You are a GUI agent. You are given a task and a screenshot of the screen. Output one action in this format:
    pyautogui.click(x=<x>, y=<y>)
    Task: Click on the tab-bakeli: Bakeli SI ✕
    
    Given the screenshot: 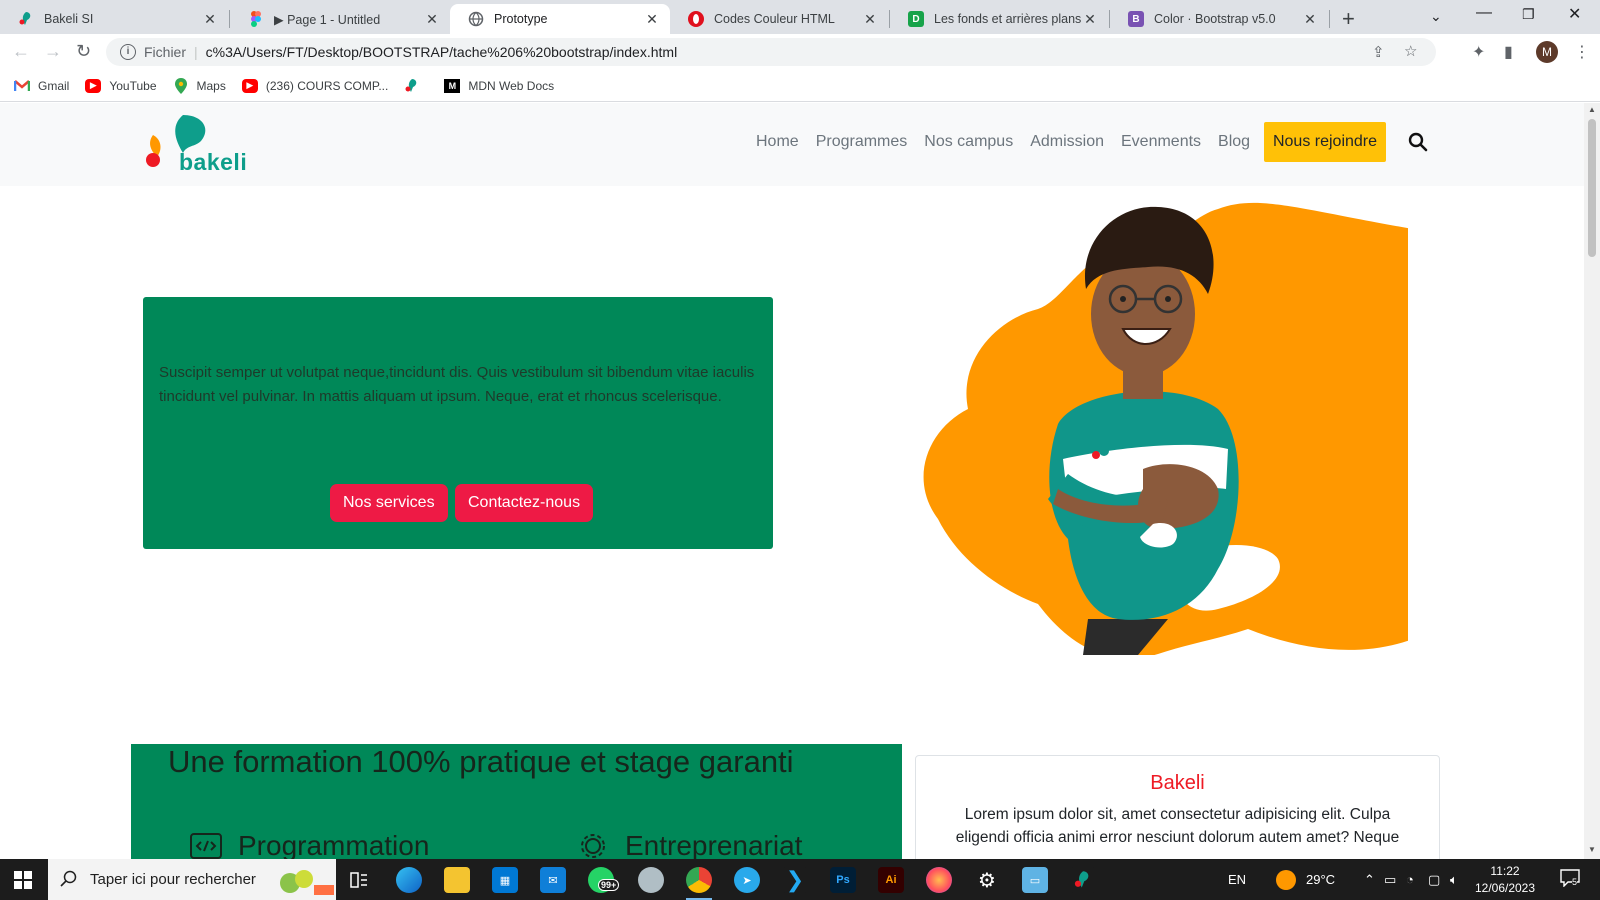 What is the action you would take?
    pyautogui.click(x=114, y=19)
    